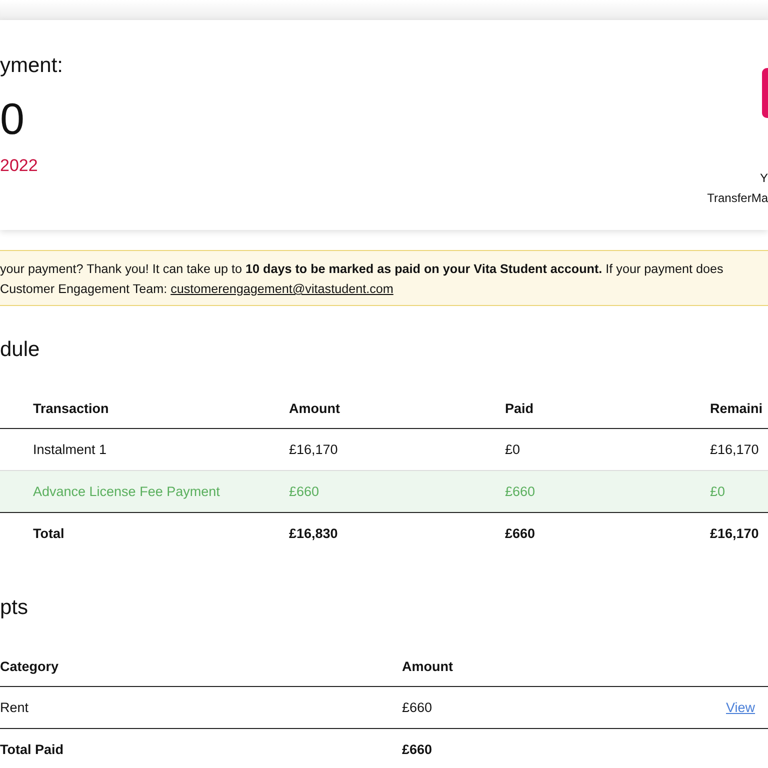 The width and height of the screenshot is (768, 768). I want to click on column-header: Remaini, so click(737, 408).